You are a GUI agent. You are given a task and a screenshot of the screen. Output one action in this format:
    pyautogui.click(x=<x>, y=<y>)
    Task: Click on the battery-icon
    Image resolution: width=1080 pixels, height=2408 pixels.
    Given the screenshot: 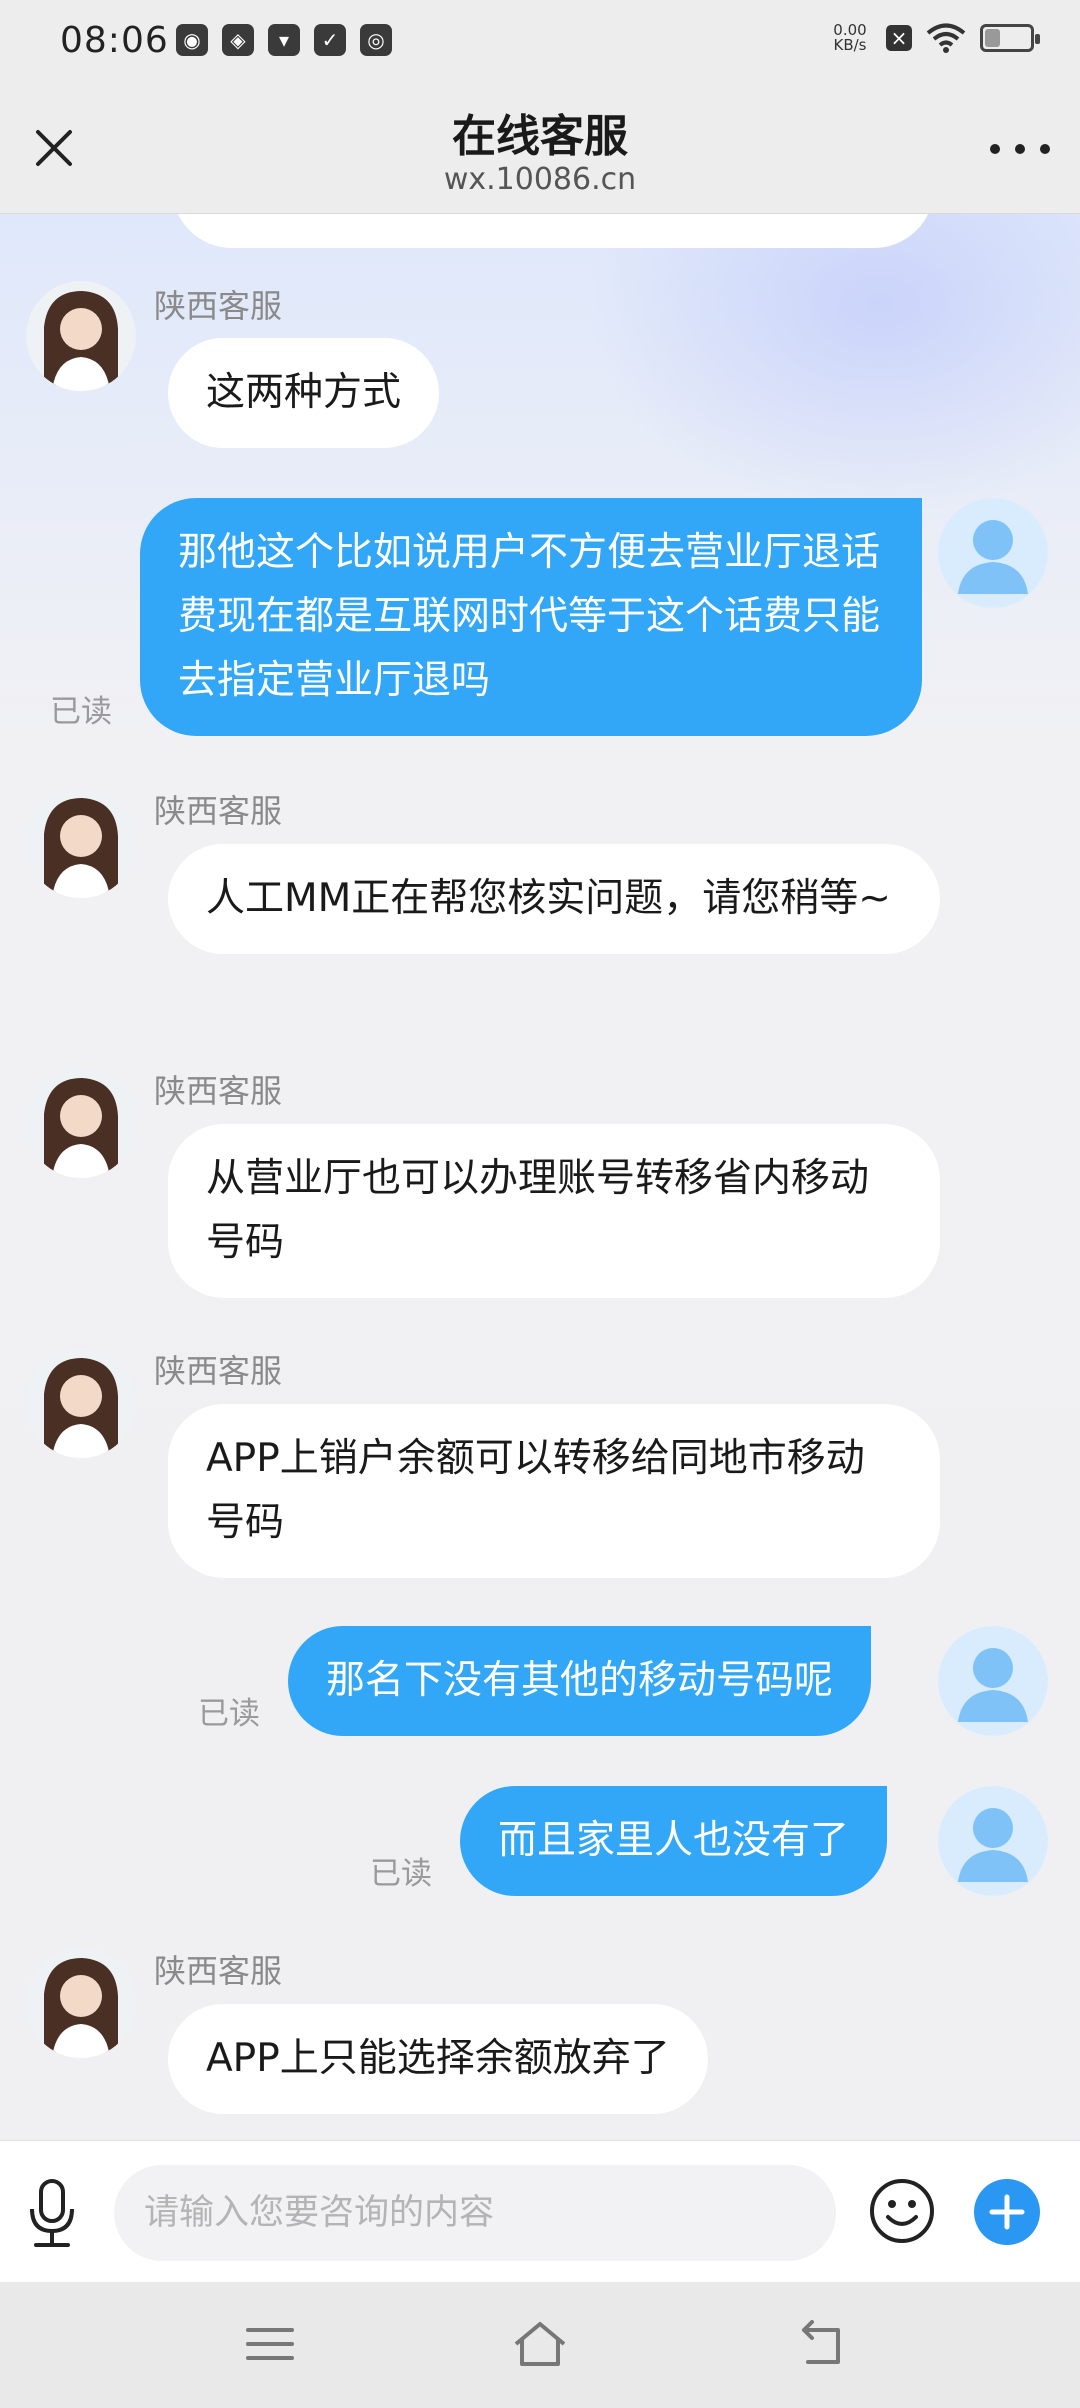 What is the action you would take?
    pyautogui.click(x=1010, y=38)
    